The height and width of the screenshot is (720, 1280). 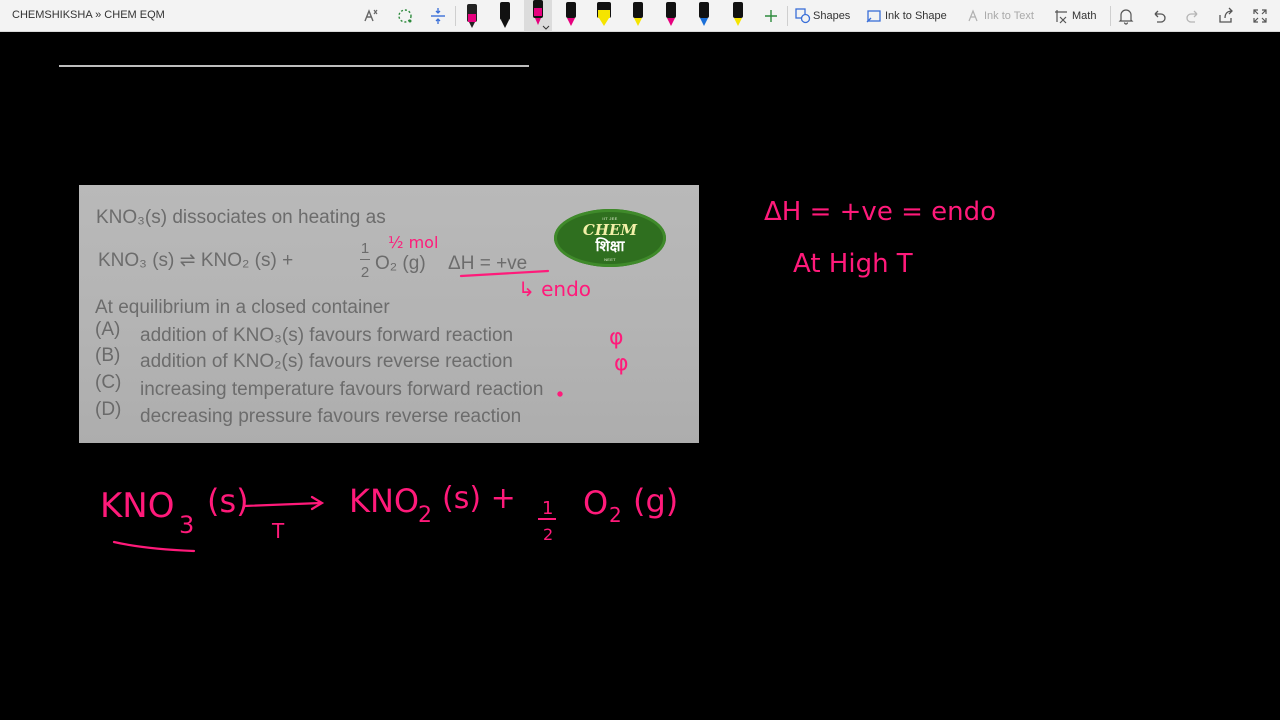 What do you see at coordinates (610, 246) in the screenshot?
I see `logo-sub-text: शिक्षा` at bounding box center [610, 246].